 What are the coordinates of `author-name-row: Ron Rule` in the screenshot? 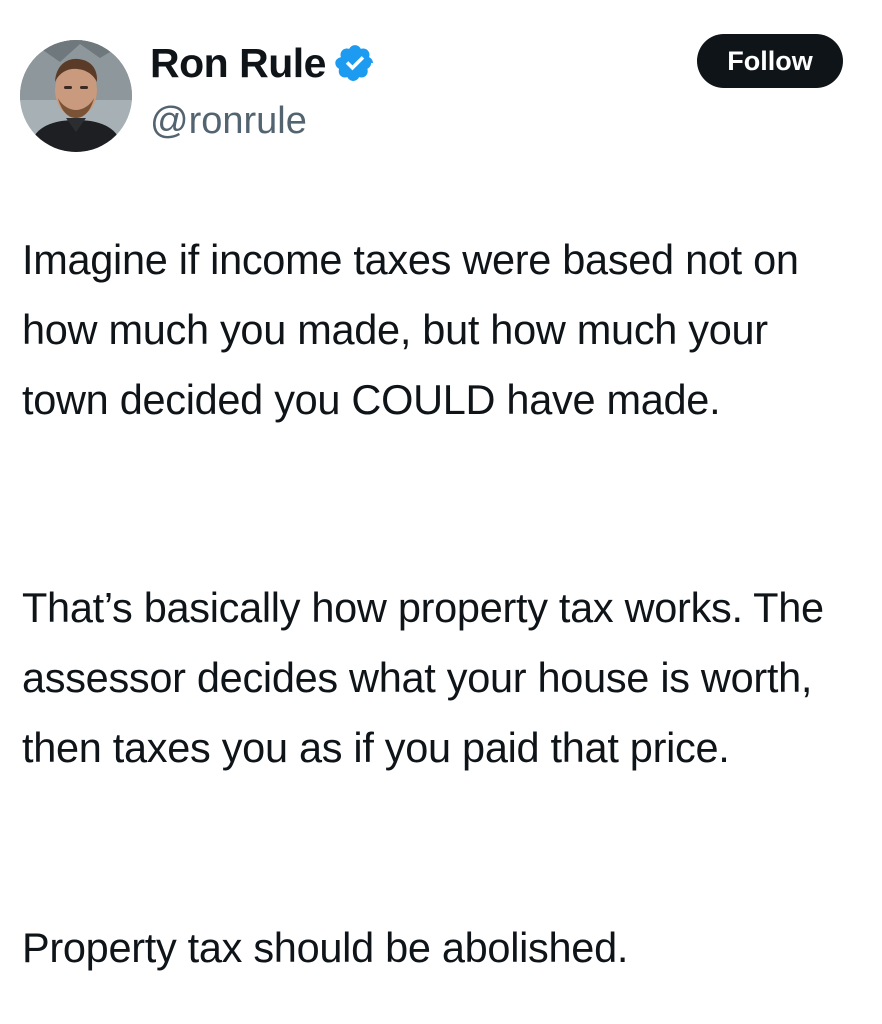 It's located at (263, 63).